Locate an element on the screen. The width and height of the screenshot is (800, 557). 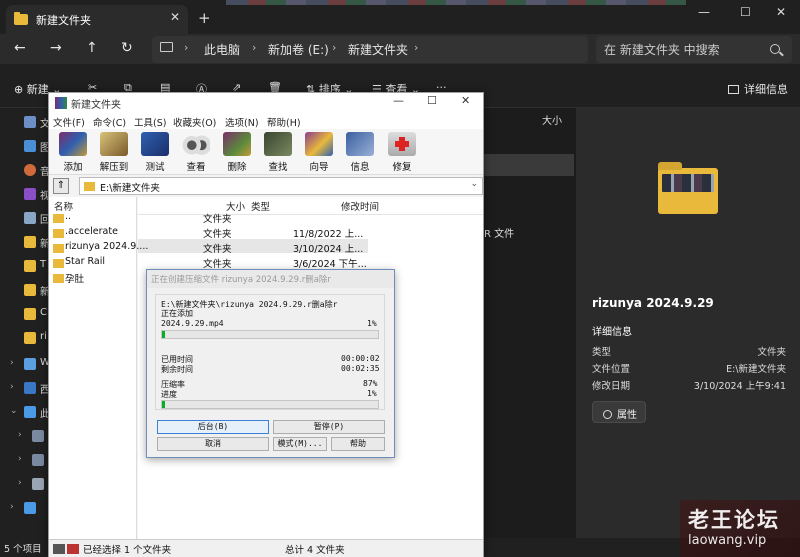
new-tab-button: + is located at coordinates (204, 18).